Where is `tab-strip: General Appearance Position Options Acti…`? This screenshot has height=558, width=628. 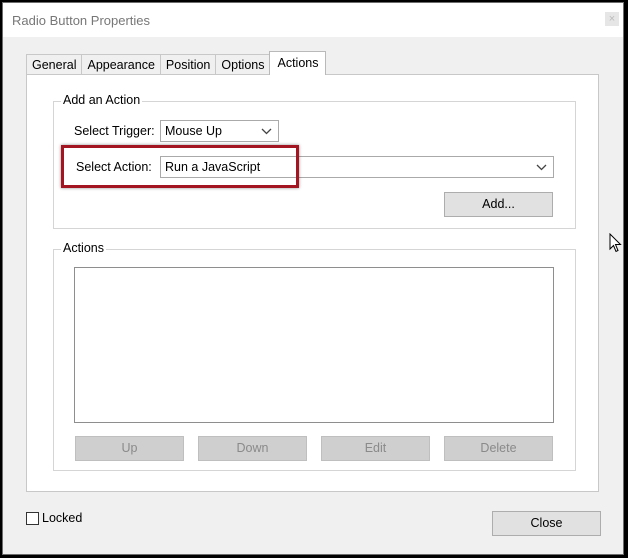 tab-strip: General Appearance Position Options Acti… is located at coordinates (176, 63).